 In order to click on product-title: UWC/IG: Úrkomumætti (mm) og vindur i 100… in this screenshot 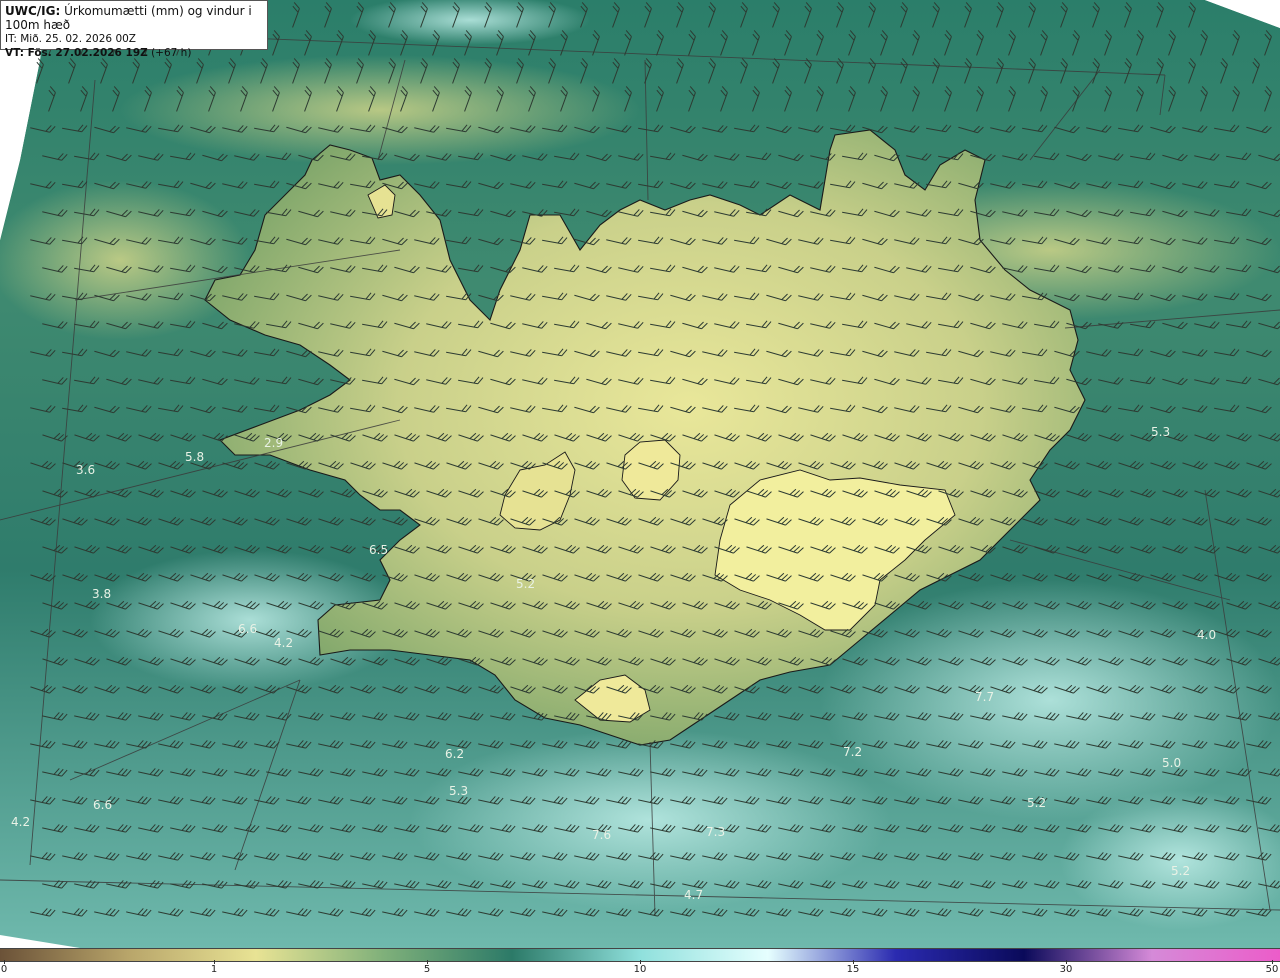, I will do `click(134, 18)`.